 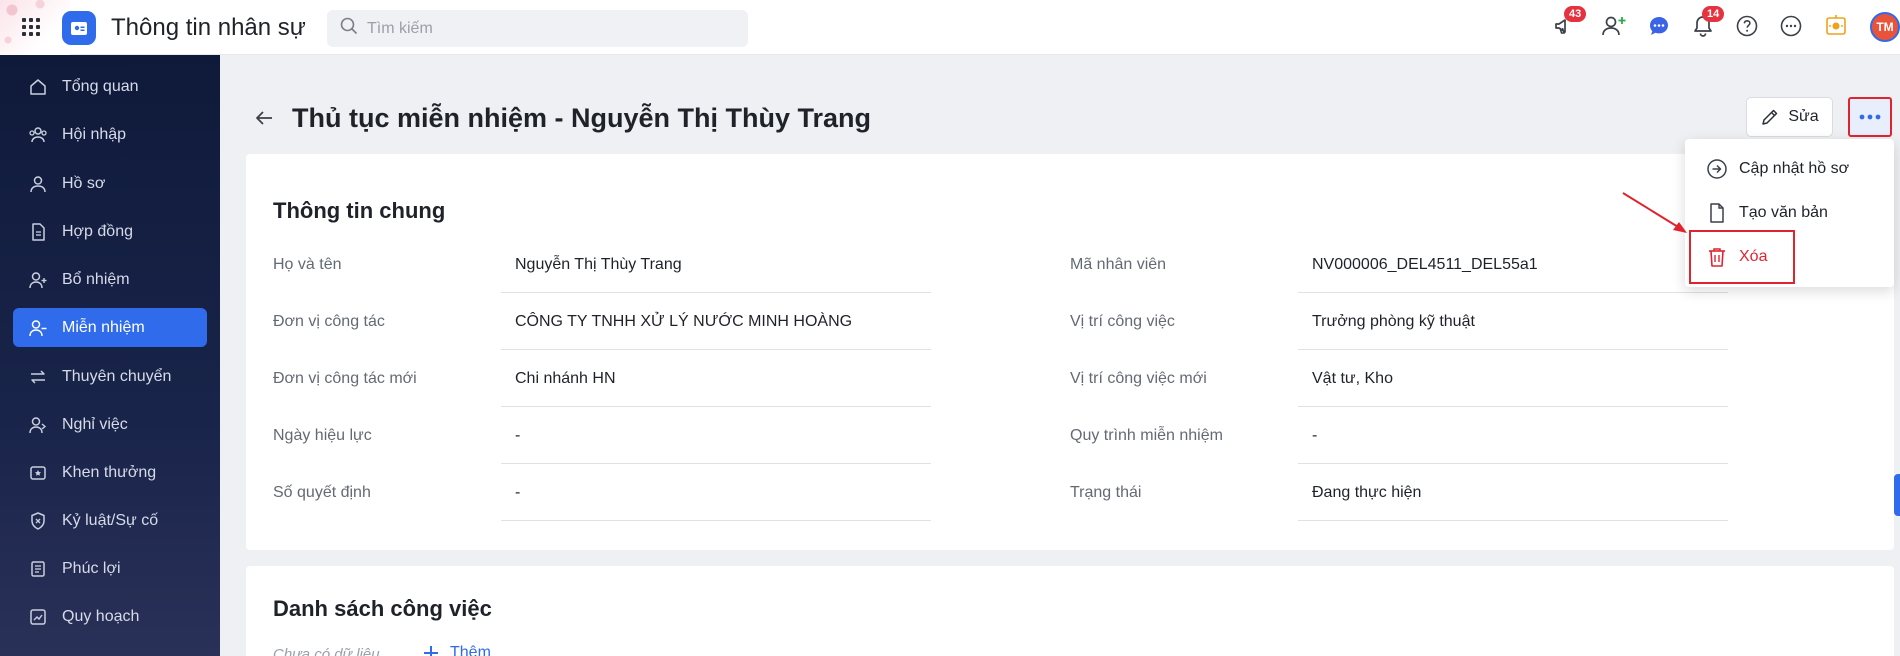 What do you see at coordinates (716, 387) in the screenshot?
I see `value-new-work-unit: Chi nhánh HN` at bounding box center [716, 387].